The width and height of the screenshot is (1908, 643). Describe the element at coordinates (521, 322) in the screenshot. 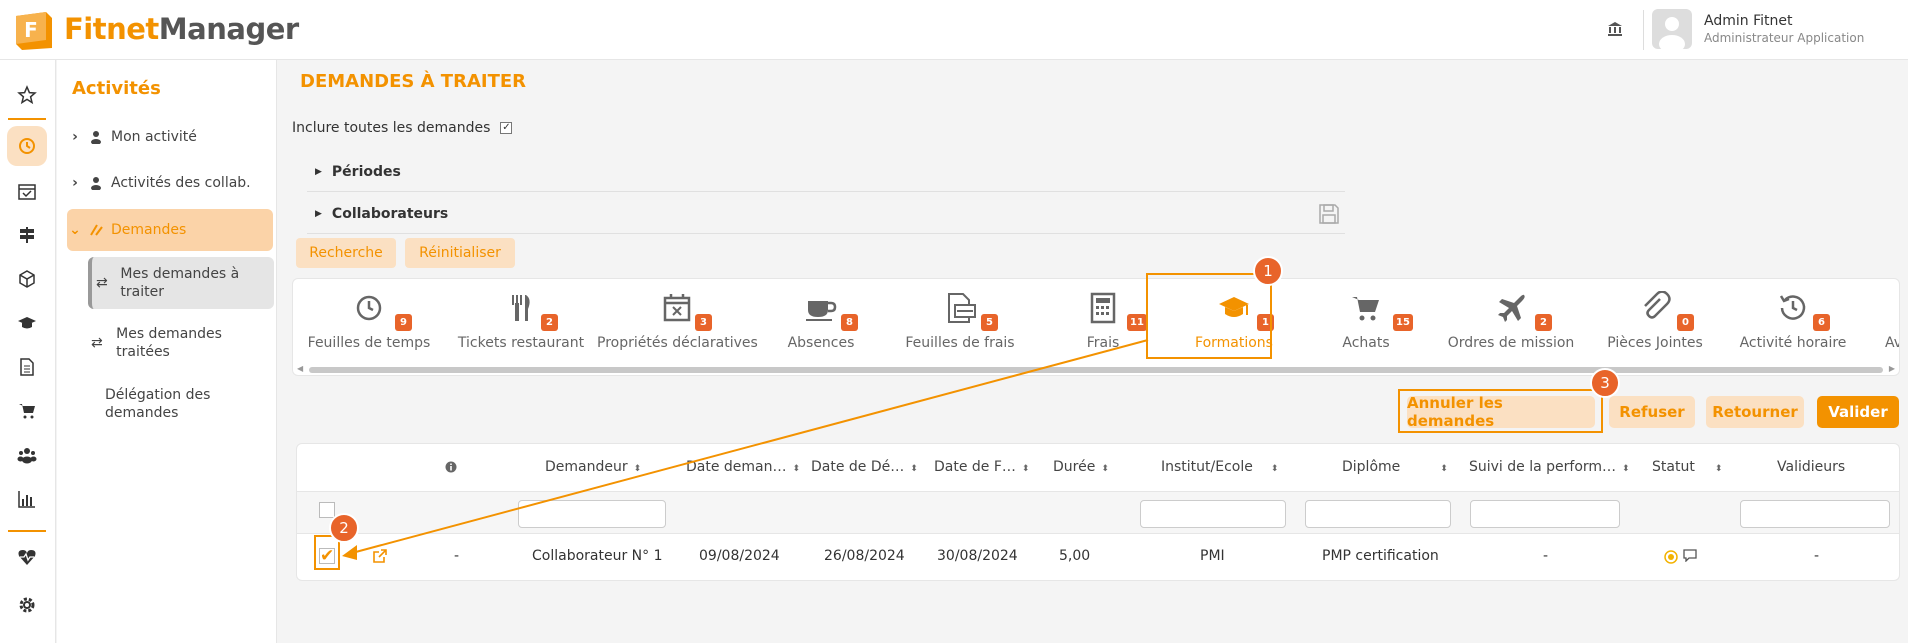

I see `tab-tickets-restaurant: 2 Tickets restaurant` at that location.